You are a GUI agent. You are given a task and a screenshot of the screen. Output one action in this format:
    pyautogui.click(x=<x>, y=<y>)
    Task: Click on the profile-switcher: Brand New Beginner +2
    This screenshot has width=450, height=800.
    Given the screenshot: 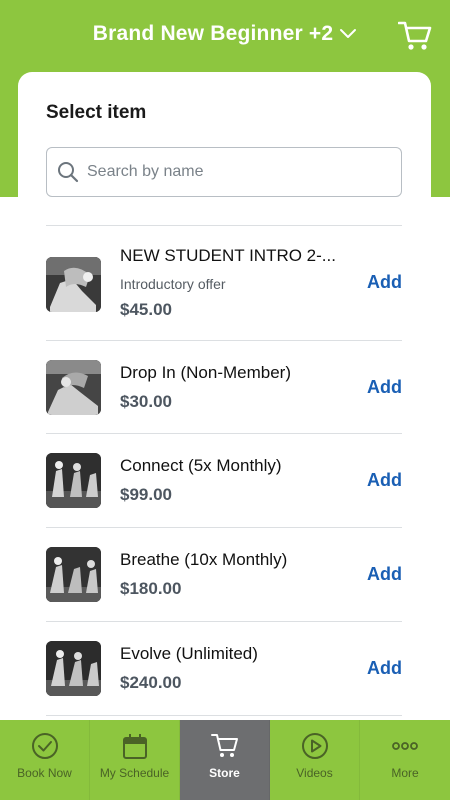 What is the action you would take?
    pyautogui.click(x=225, y=34)
    